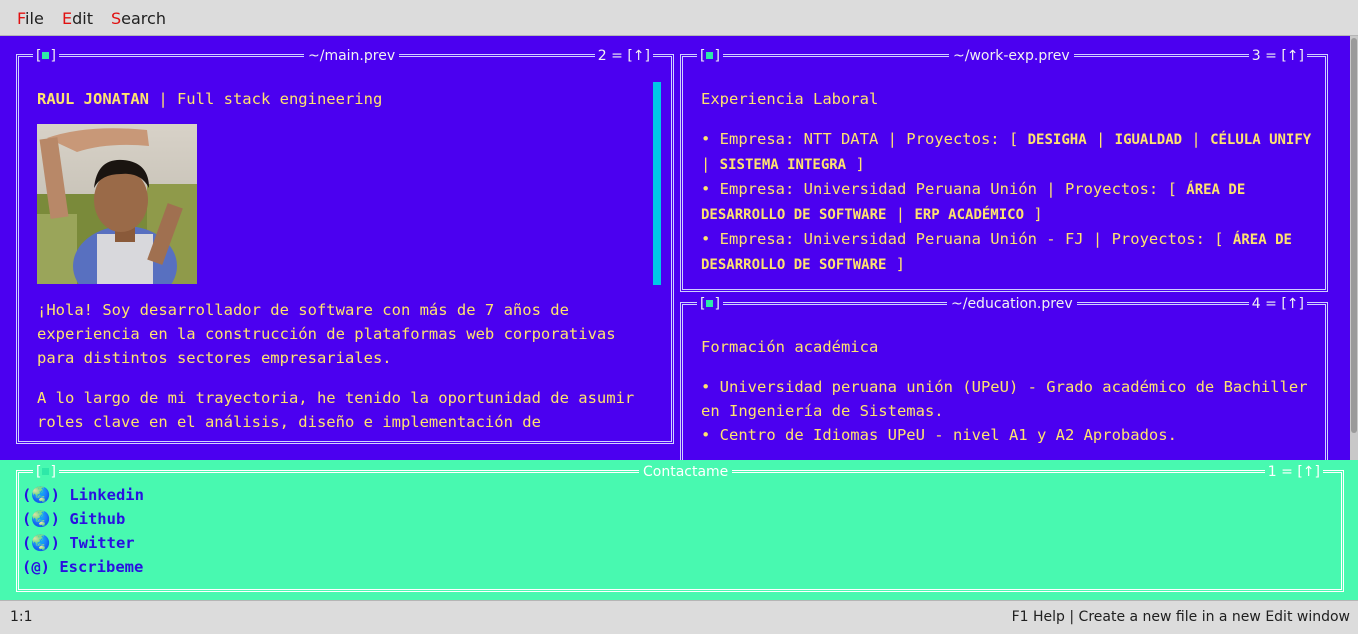  Describe the element at coordinates (679, 18) in the screenshot. I see `menu-bar: File Edit Search` at that location.